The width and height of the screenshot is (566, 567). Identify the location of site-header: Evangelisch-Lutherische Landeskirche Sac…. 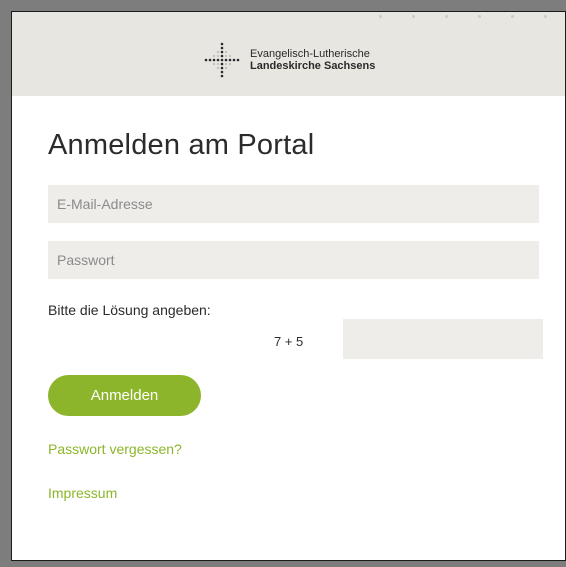
(288, 54).